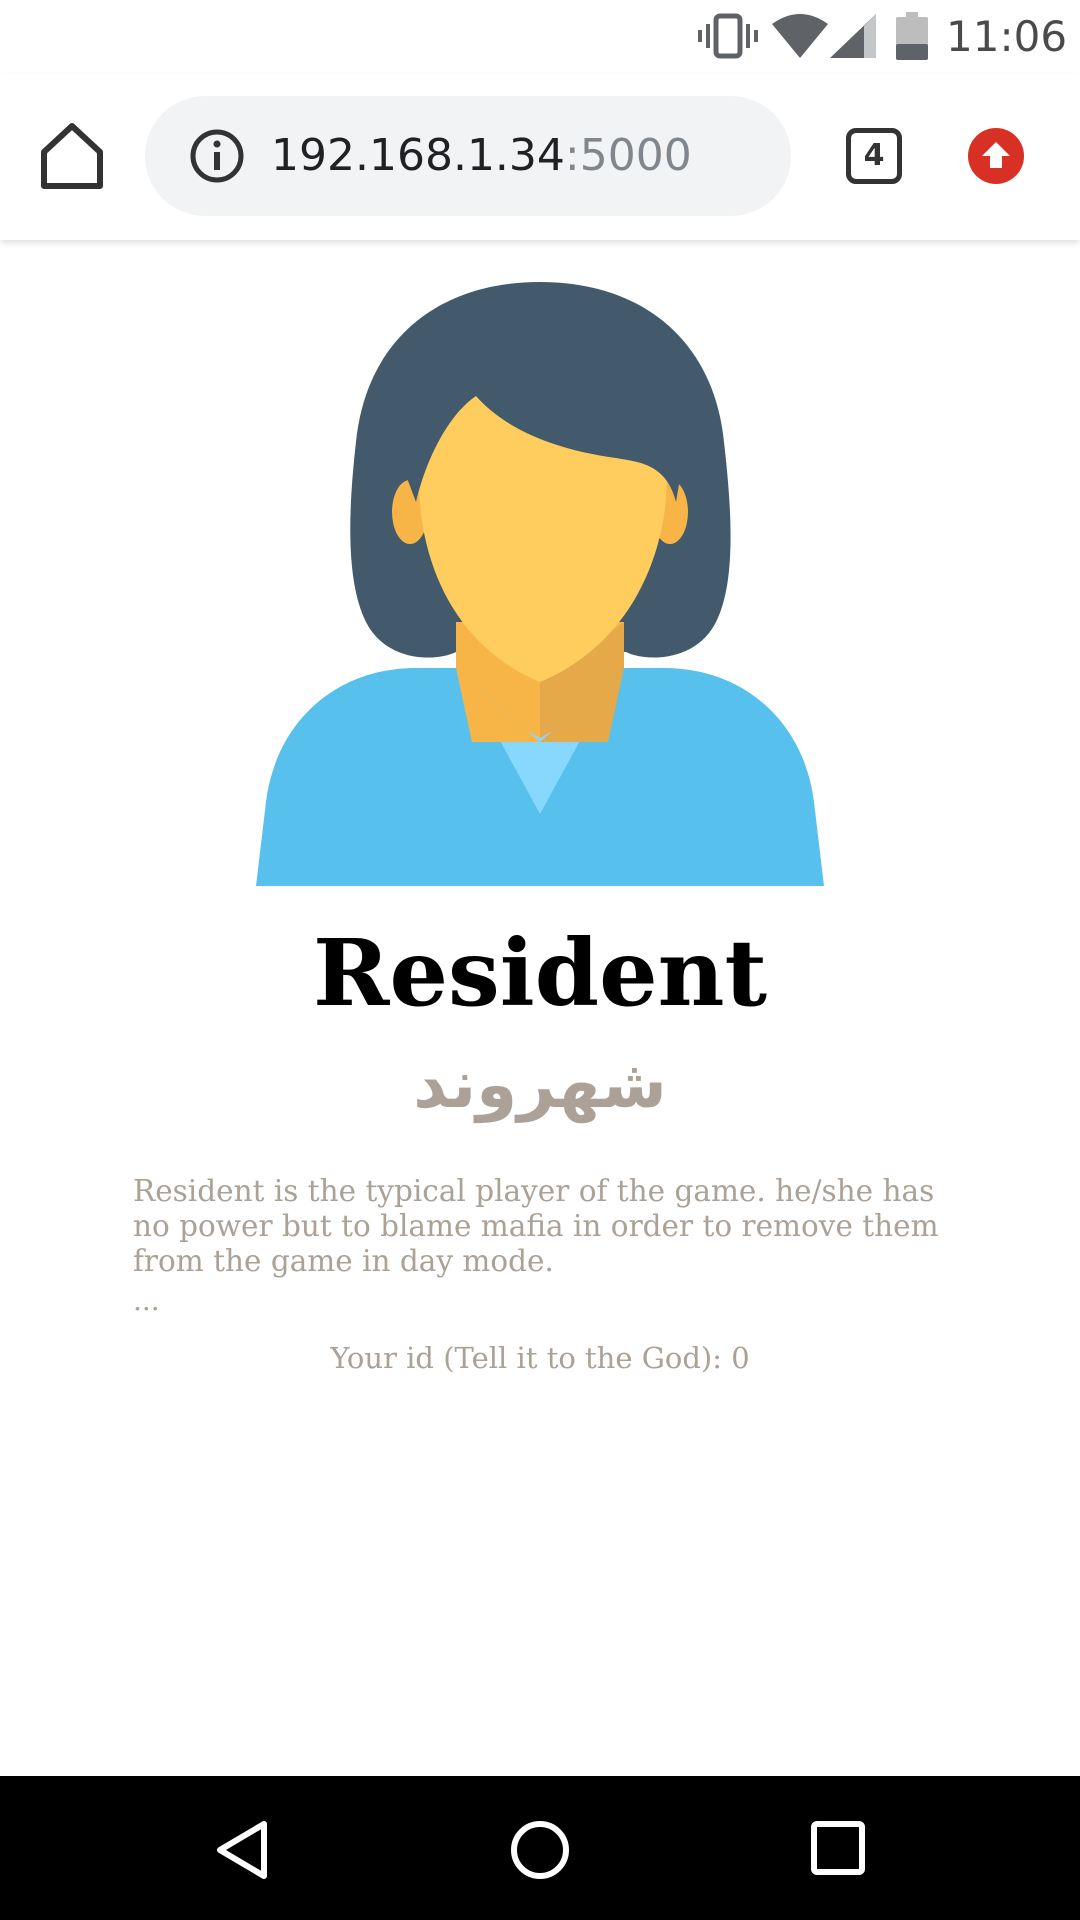  What do you see at coordinates (874, 156) in the screenshot?
I see `tab-switcher-icon: 4` at bounding box center [874, 156].